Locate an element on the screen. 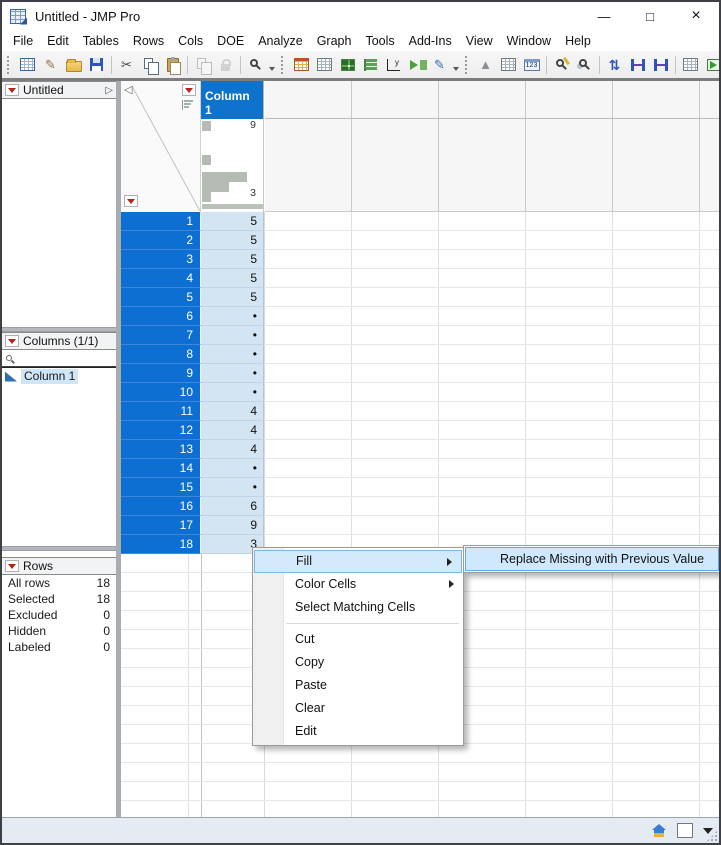 The height and width of the screenshot is (845, 721). column-header-column1: Column 1 is located at coordinates (232, 100).